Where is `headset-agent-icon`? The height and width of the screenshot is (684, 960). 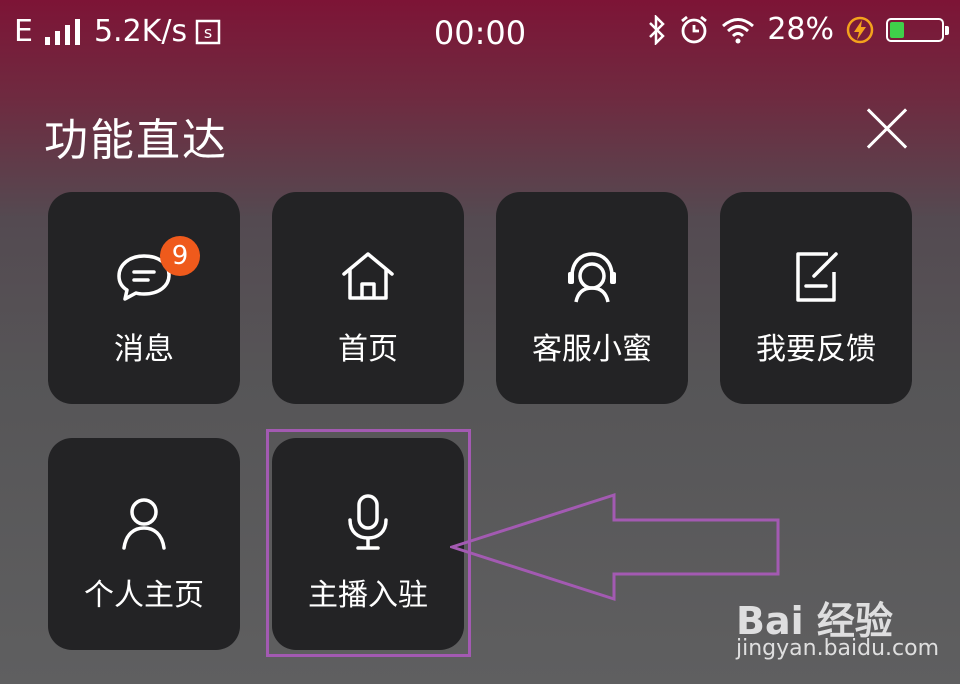 headset-agent-icon is located at coordinates (592, 277).